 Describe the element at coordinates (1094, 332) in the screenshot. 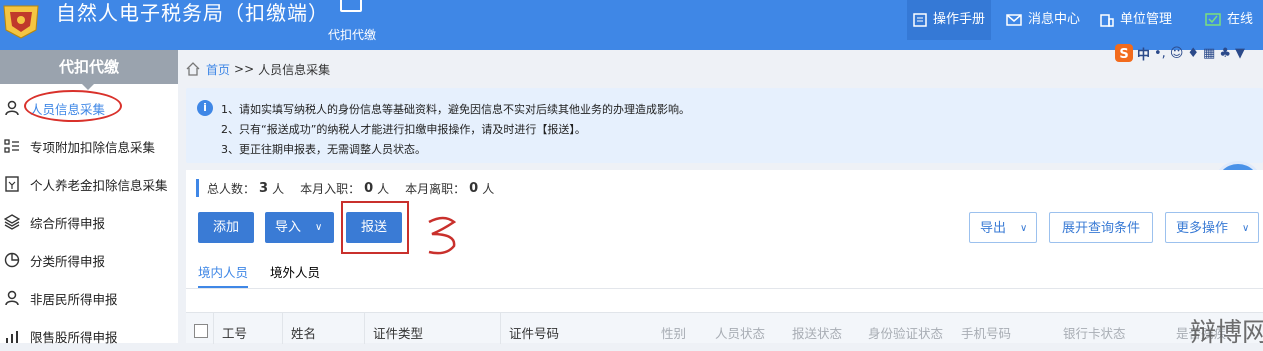

I see `column-header-bank-card-status: 银行卡状态` at that location.